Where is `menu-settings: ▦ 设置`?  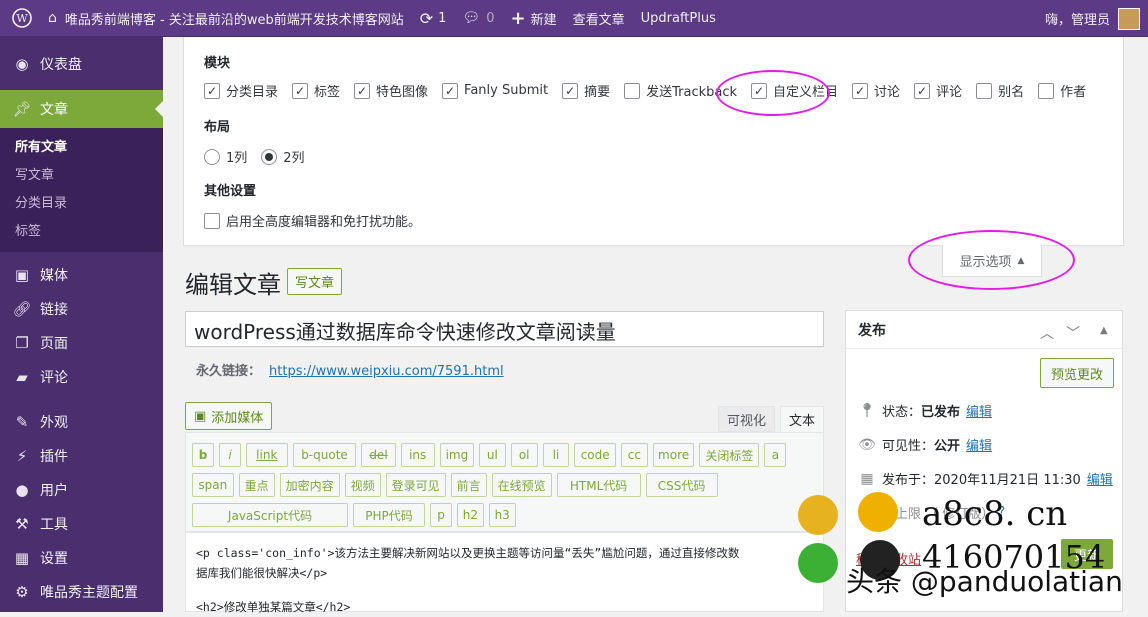 menu-settings: ▦ 设置 is located at coordinates (81, 558).